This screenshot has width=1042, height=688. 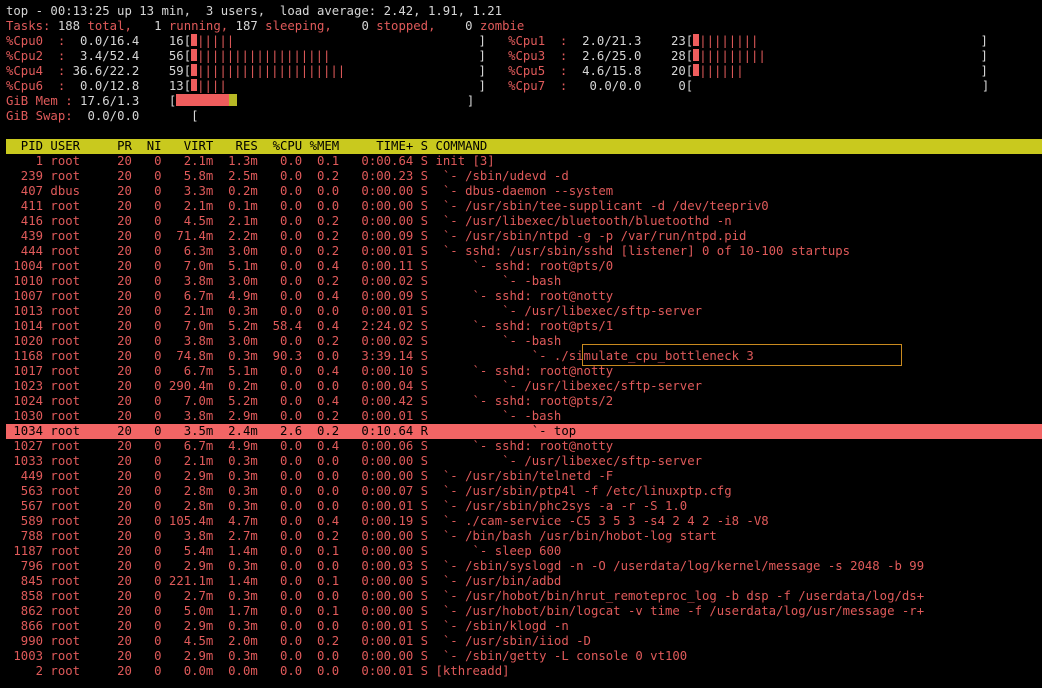 I want to click on cell-pid: 2, so click(x=25, y=671).